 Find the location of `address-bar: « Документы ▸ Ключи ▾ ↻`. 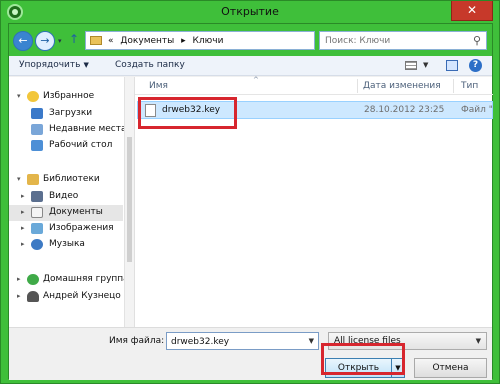

address-bar: « Документы ▸ Ключи ▾ ↻ is located at coordinates (233, 40).